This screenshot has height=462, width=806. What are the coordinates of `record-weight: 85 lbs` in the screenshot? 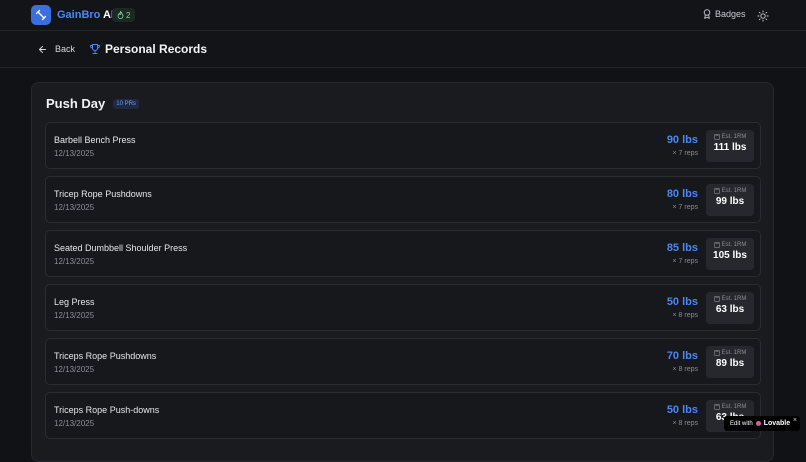 It's located at (682, 248).